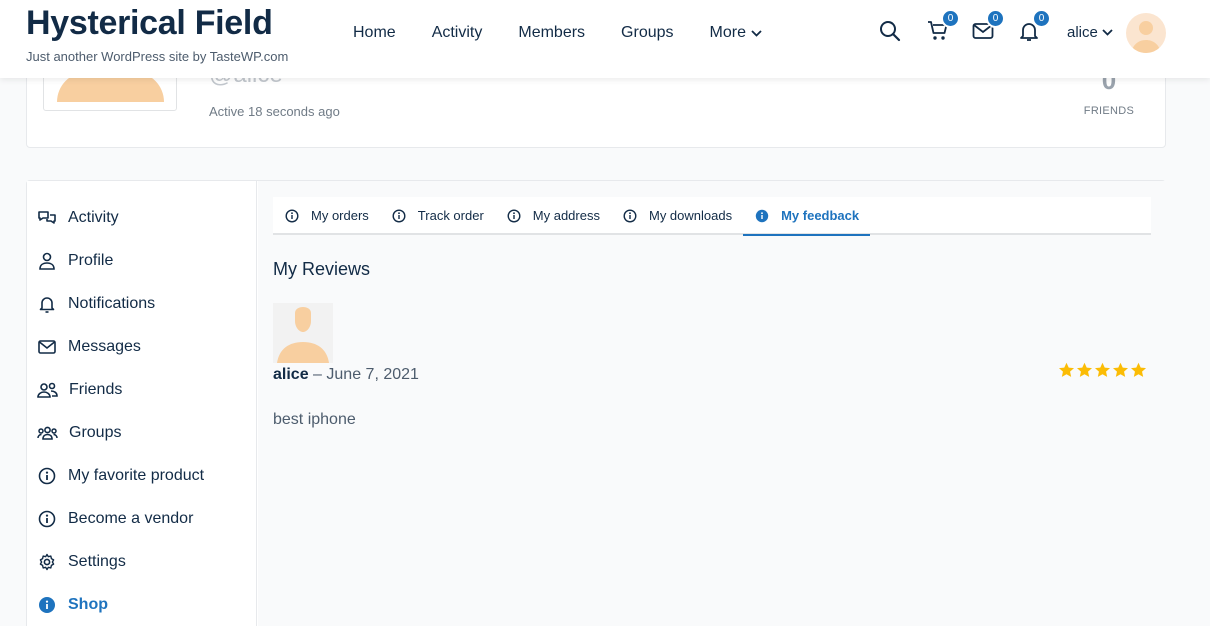 This screenshot has height=626, width=1210. I want to click on nav-groups-label: Groups, so click(647, 32).